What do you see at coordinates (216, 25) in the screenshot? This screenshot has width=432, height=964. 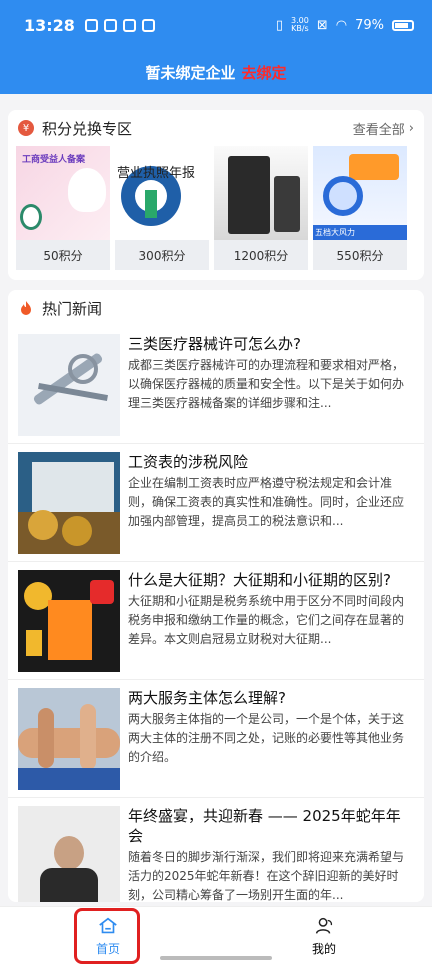 I see `status-bar: 13:28 ▯ 3.00 KB/s ⊠ ◠ 79%` at bounding box center [216, 25].